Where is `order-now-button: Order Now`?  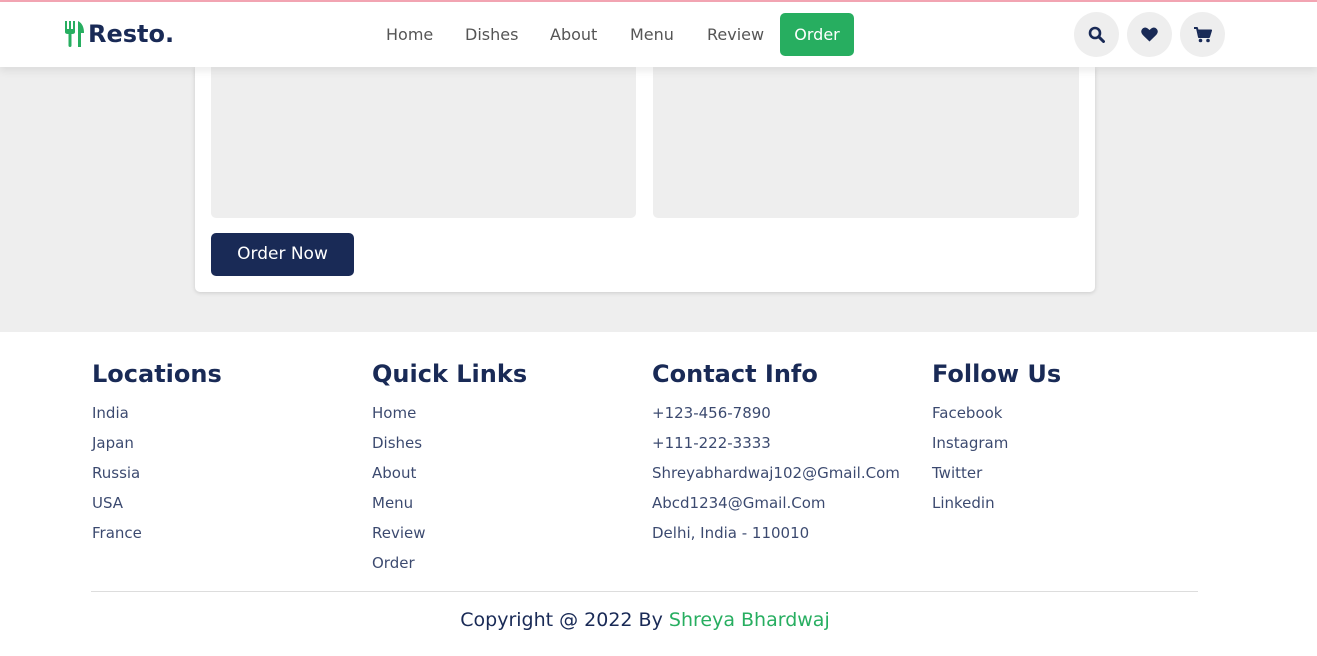
order-now-button: Order Now is located at coordinates (282, 254).